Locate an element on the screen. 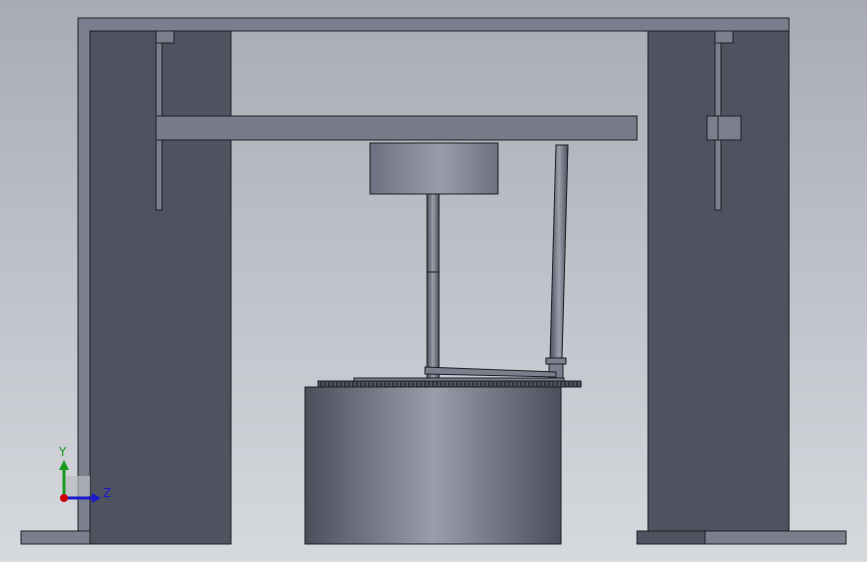 This screenshot has height=562, width=867. y-axis-label: Y is located at coordinates (62, 452).